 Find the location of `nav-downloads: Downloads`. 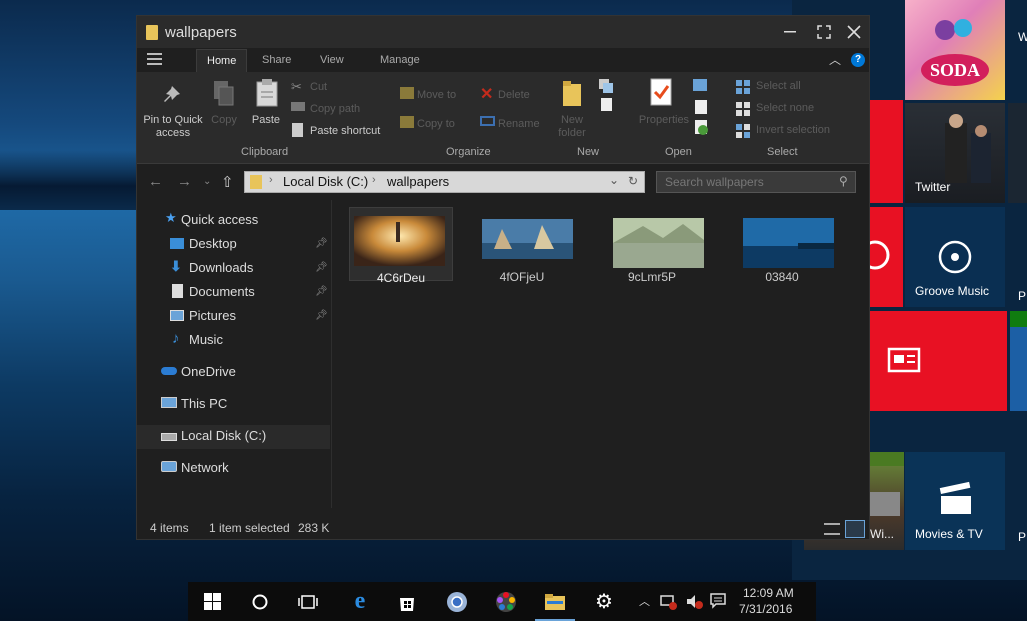

nav-downloads: Downloads is located at coordinates (221, 267).